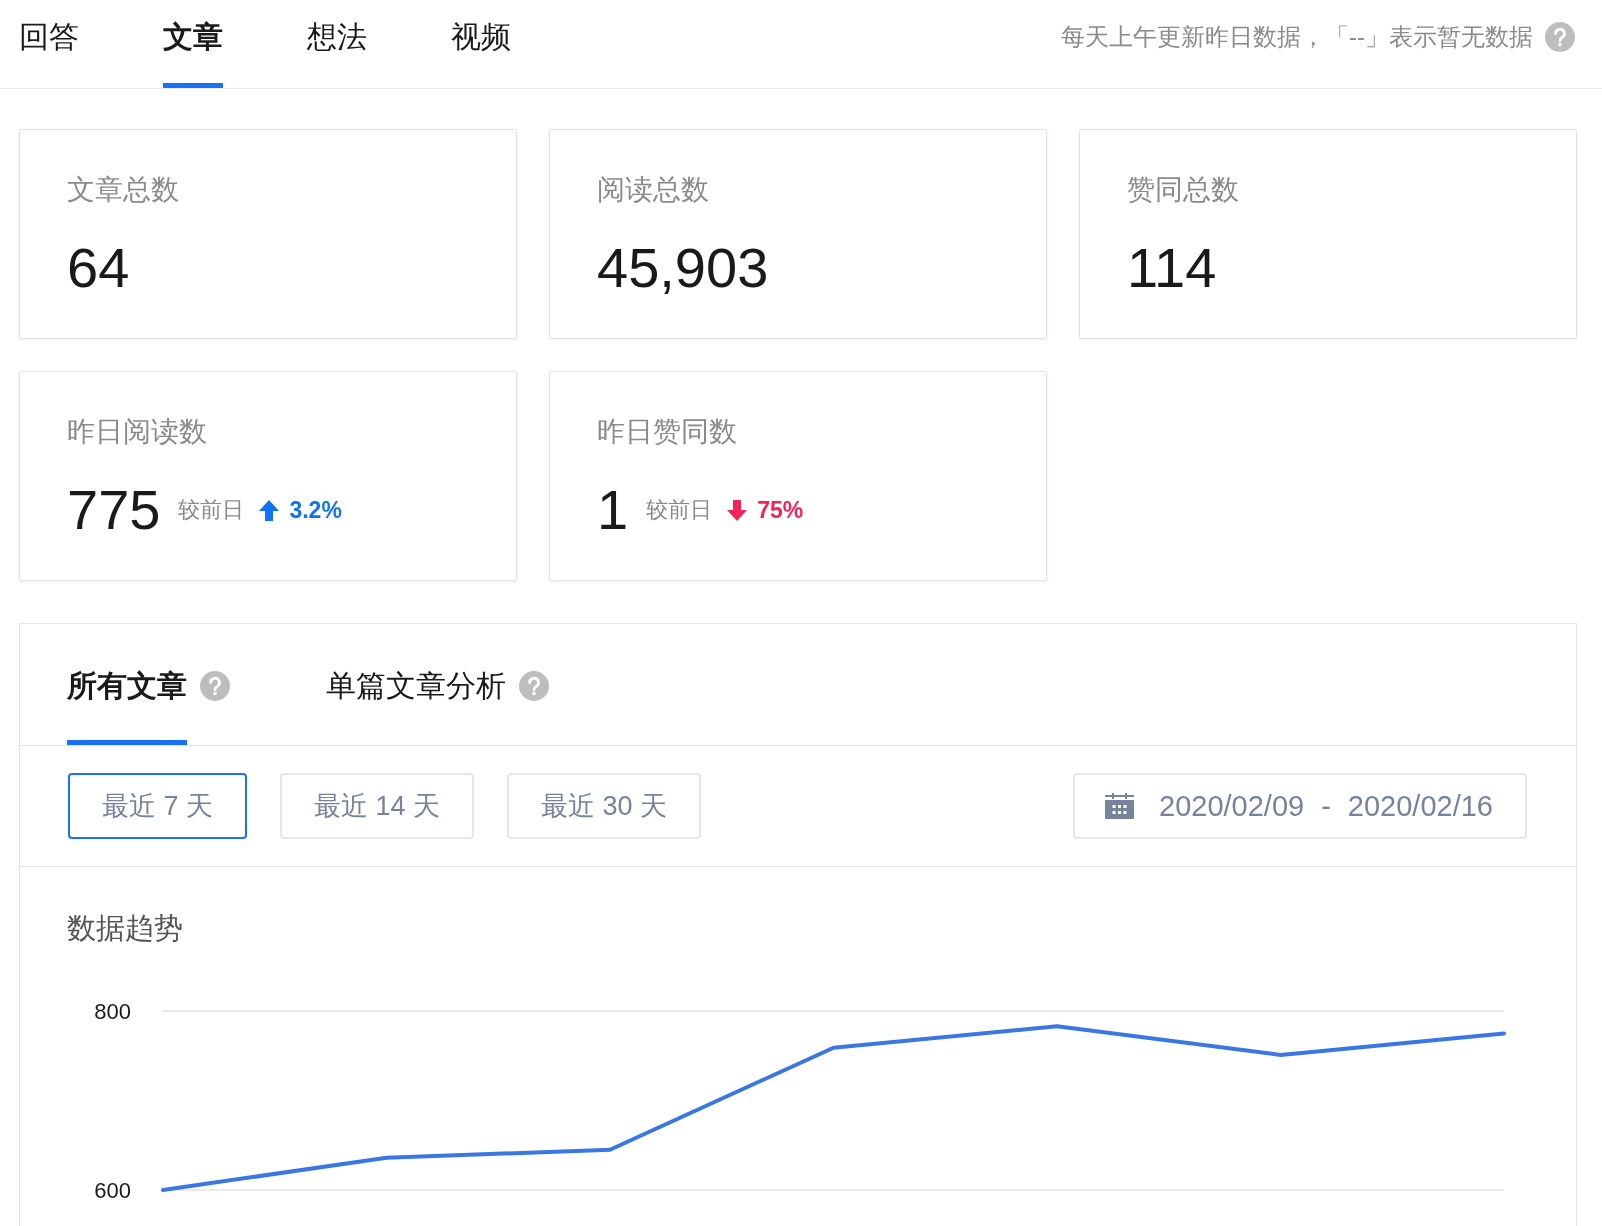 This screenshot has height=1226, width=1602. Describe the element at coordinates (49, 44) in the screenshot. I see `tab: 回答` at that location.